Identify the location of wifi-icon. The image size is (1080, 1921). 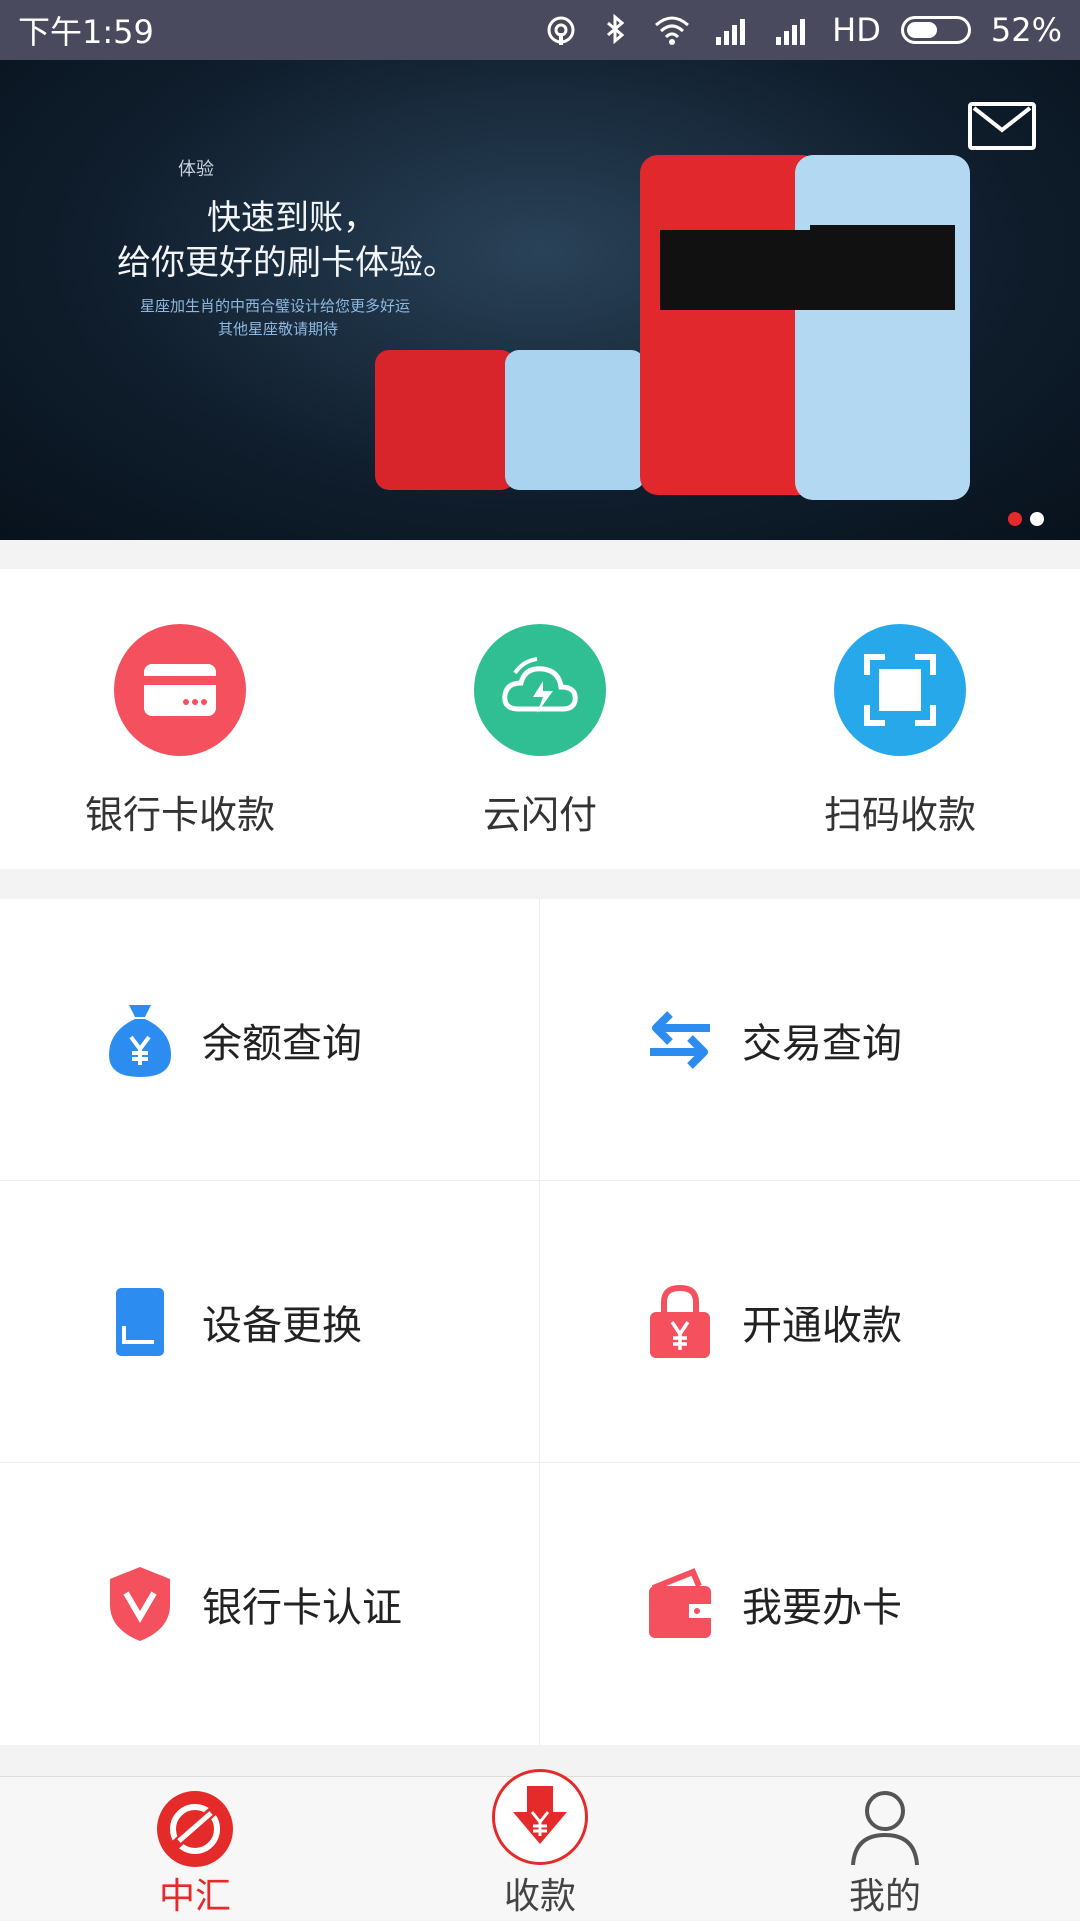
(672, 30).